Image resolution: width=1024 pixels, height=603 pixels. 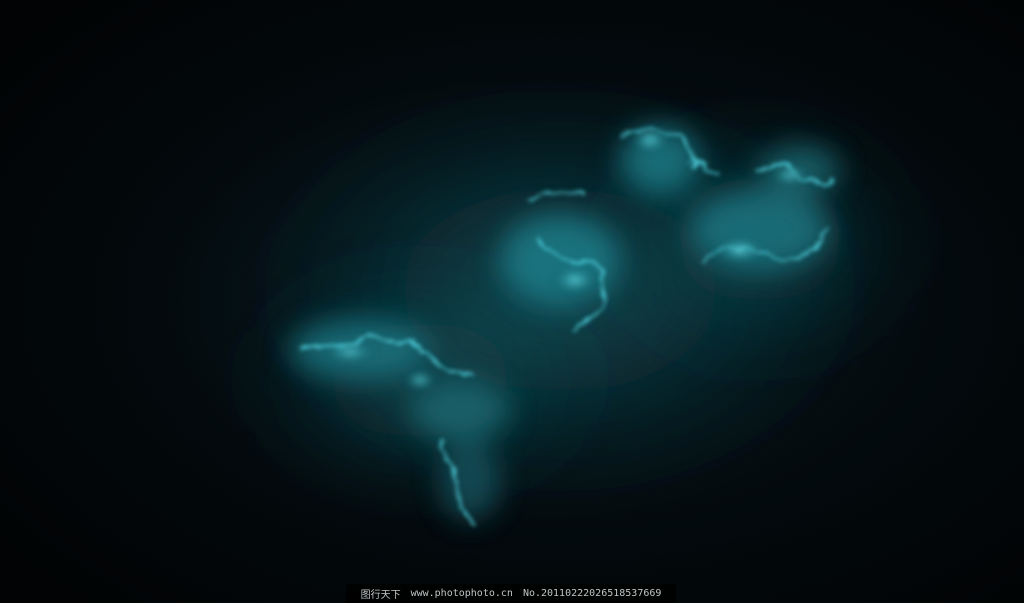 What do you see at coordinates (592, 593) in the screenshot?
I see `watermark-image-number: No.20110222026518537669` at bounding box center [592, 593].